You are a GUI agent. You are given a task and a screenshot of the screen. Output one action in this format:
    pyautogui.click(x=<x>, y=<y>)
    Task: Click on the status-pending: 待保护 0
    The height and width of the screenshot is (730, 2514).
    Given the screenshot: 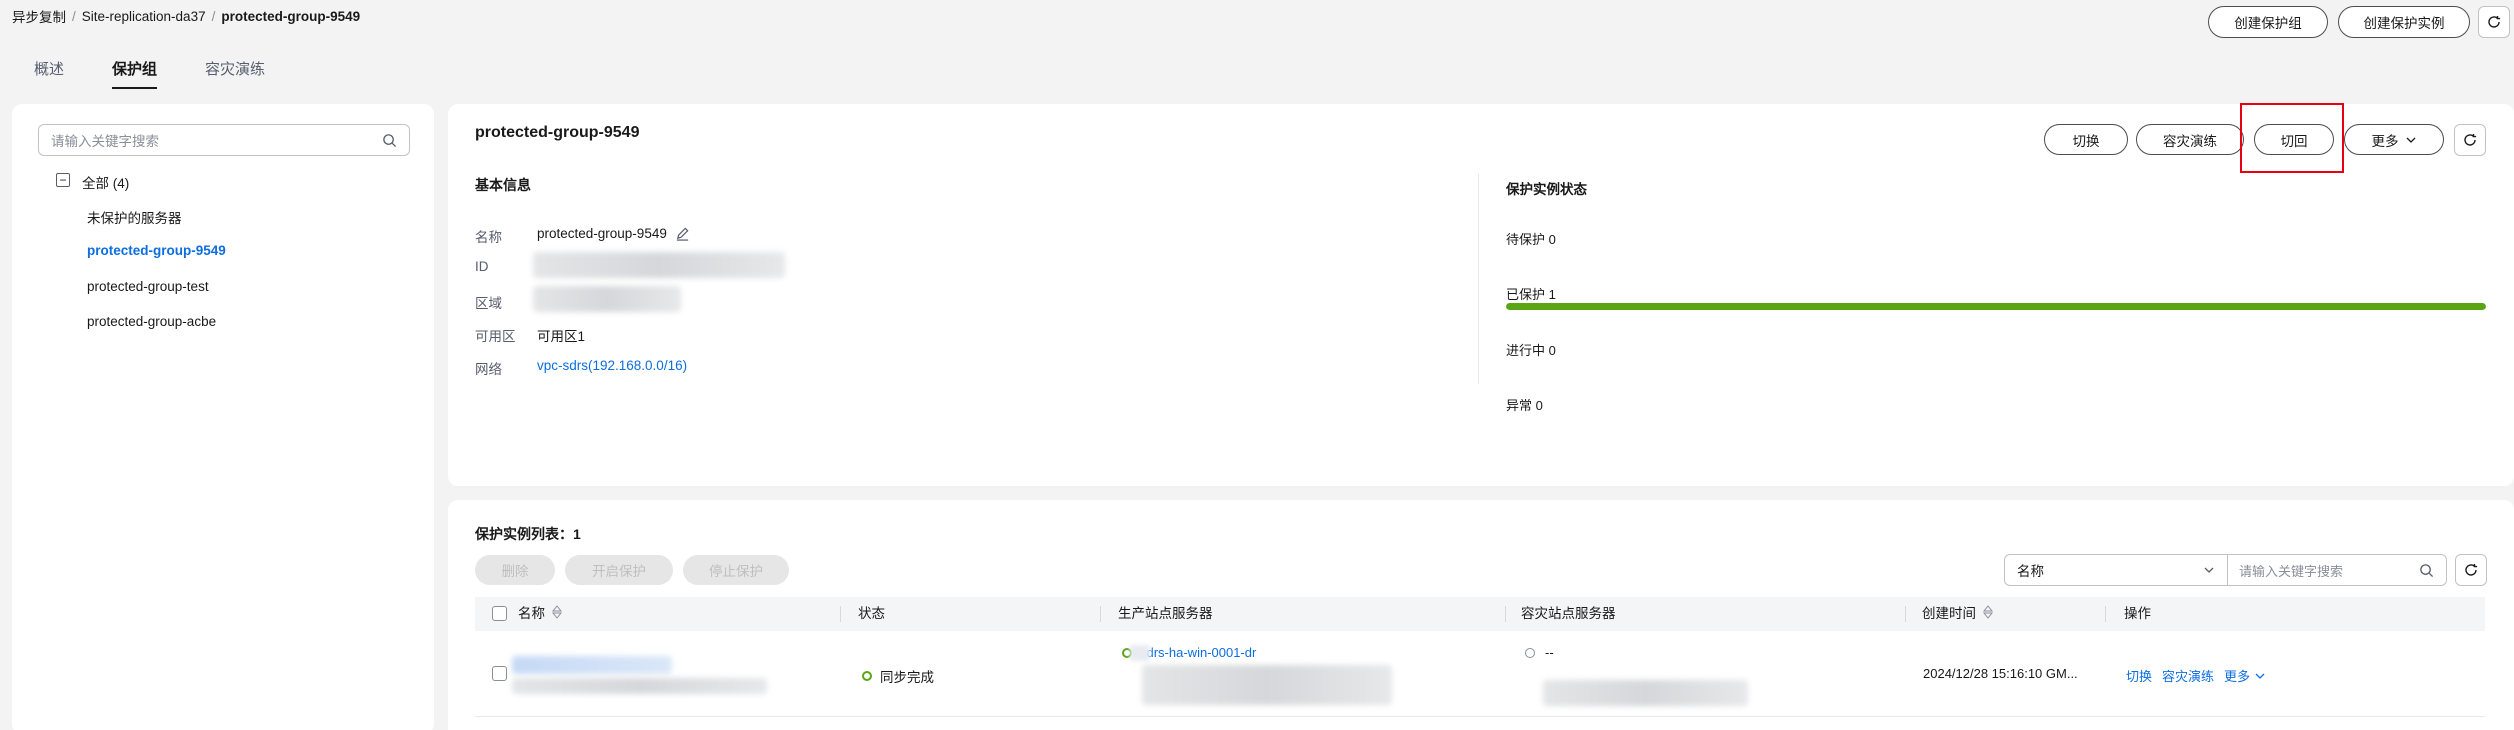 What is the action you would take?
    pyautogui.click(x=1531, y=239)
    